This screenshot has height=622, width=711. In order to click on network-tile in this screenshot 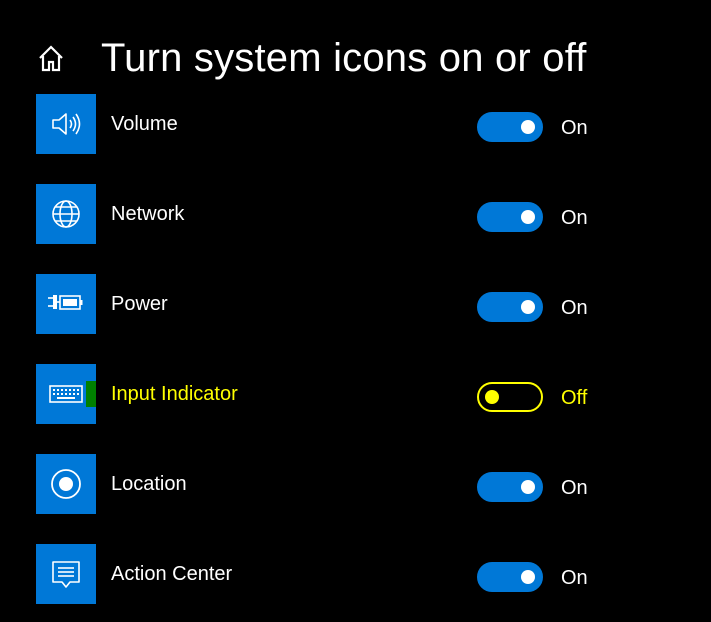, I will do `click(66, 214)`.